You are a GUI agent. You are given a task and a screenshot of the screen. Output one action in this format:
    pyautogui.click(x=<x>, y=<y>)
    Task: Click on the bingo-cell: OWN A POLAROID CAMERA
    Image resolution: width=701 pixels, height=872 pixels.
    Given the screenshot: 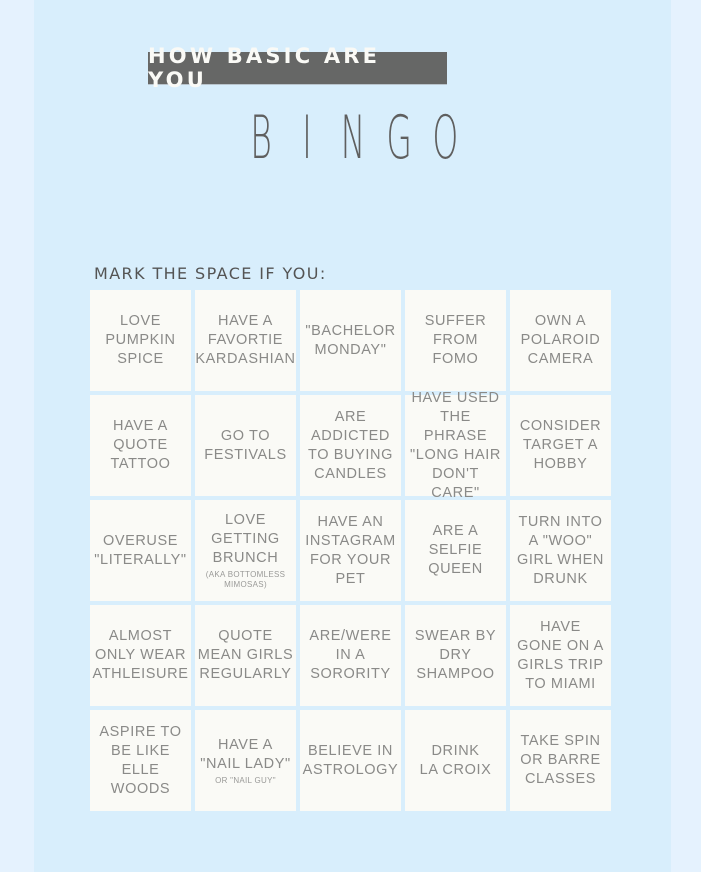 What is the action you would take?
    pyautogui.click(x=560, y=340)
    